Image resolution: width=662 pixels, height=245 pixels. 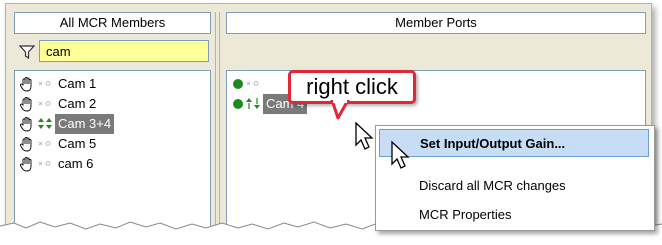 I want to click on filter-icon, so click(x=27, y=52).